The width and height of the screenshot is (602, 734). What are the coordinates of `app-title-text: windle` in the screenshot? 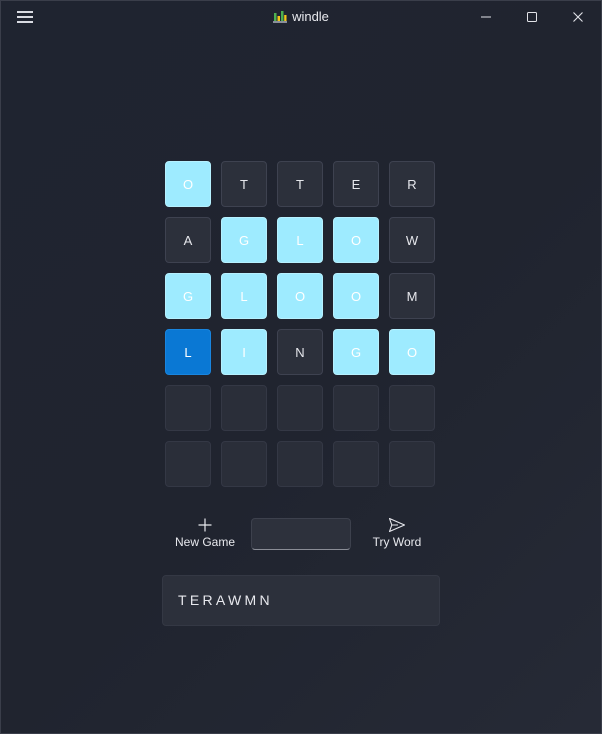 It's located at (310, 16).